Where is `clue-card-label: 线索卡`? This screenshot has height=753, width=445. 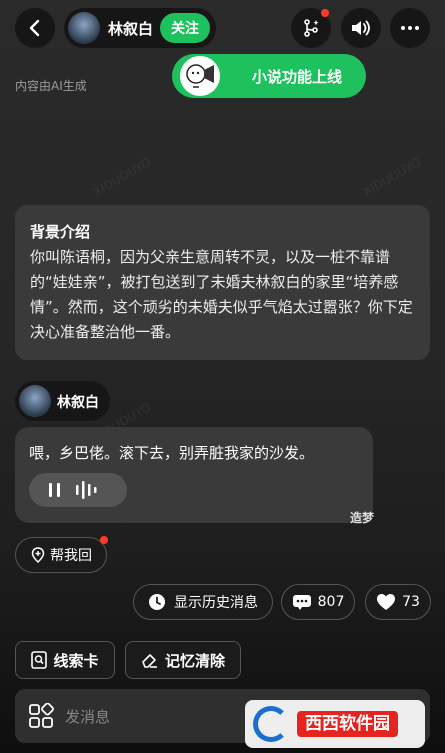 clue-card-label: 线索卡 is located at coordinates (76, 660).